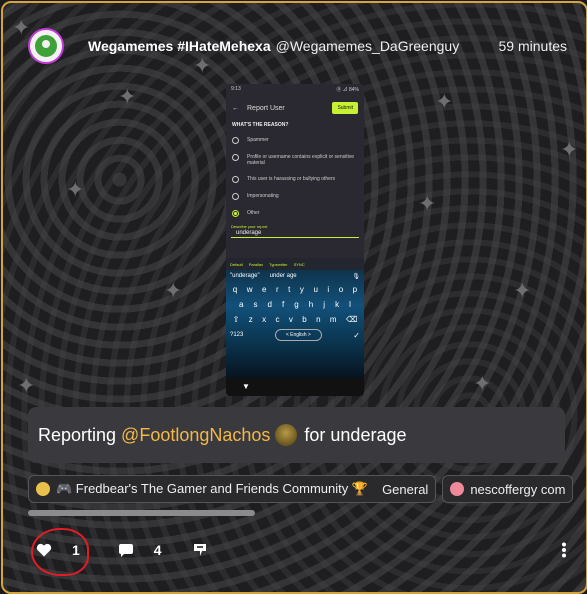 The height and width of the screenshot is (594, 587). I want to click on key: z, so click(250, 319).